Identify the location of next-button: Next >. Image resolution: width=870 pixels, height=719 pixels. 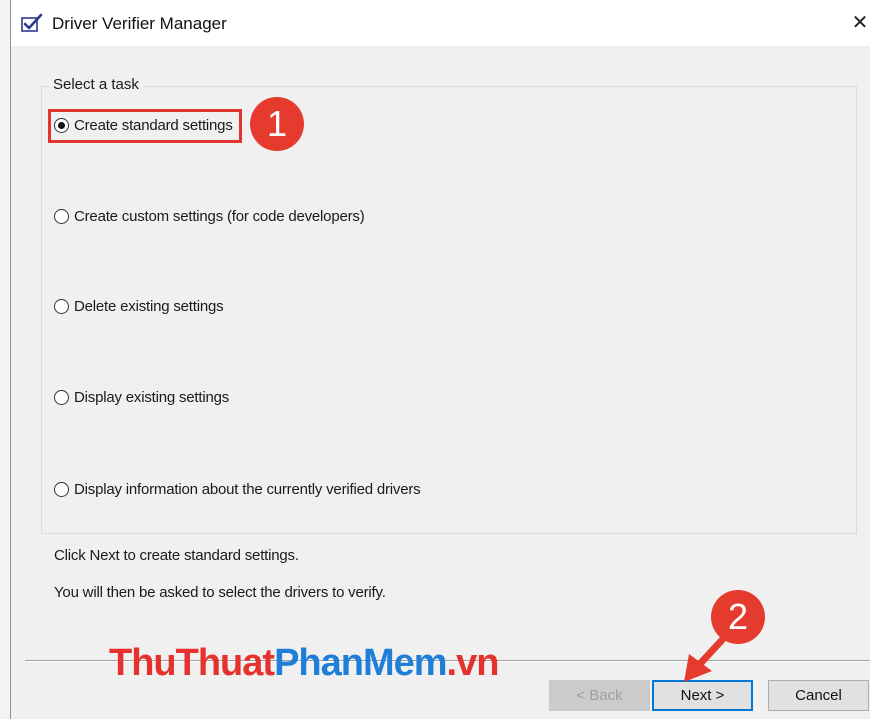
(702, 695).